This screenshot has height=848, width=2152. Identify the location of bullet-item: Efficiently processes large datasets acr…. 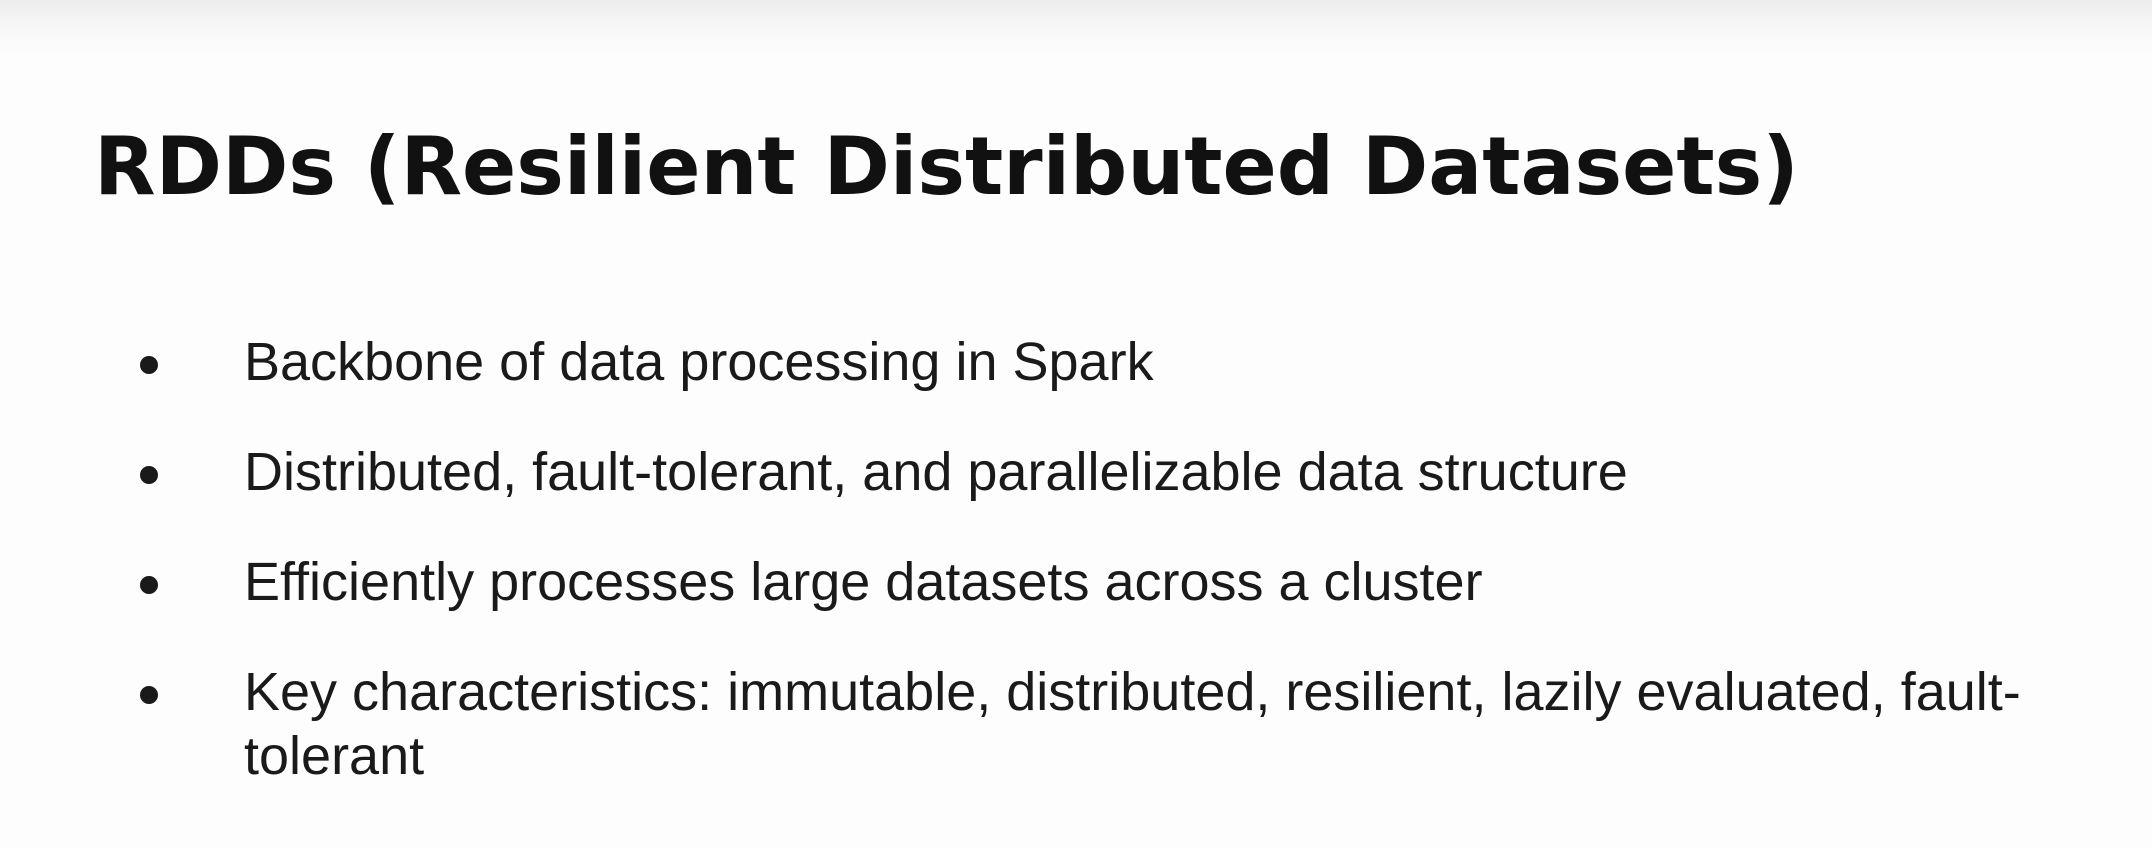
(1125, 582).